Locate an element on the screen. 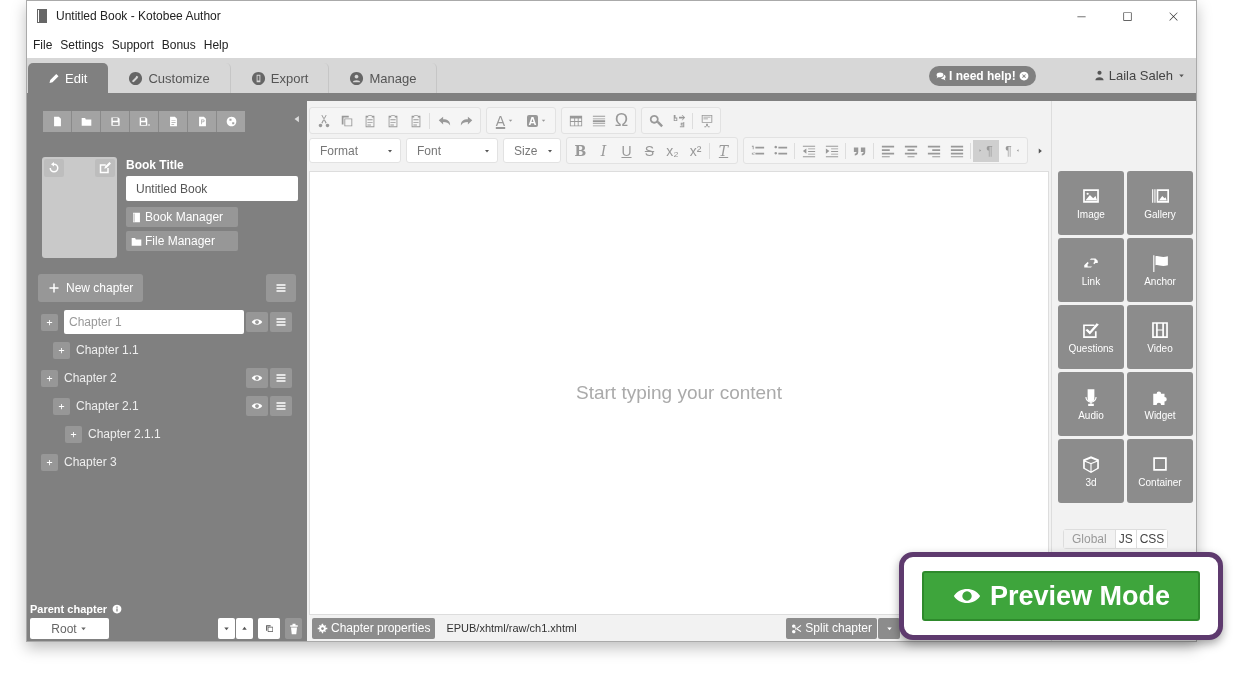 This screenshot has width=1250, height=680. justify-icon is located at coordinates (956, 150).